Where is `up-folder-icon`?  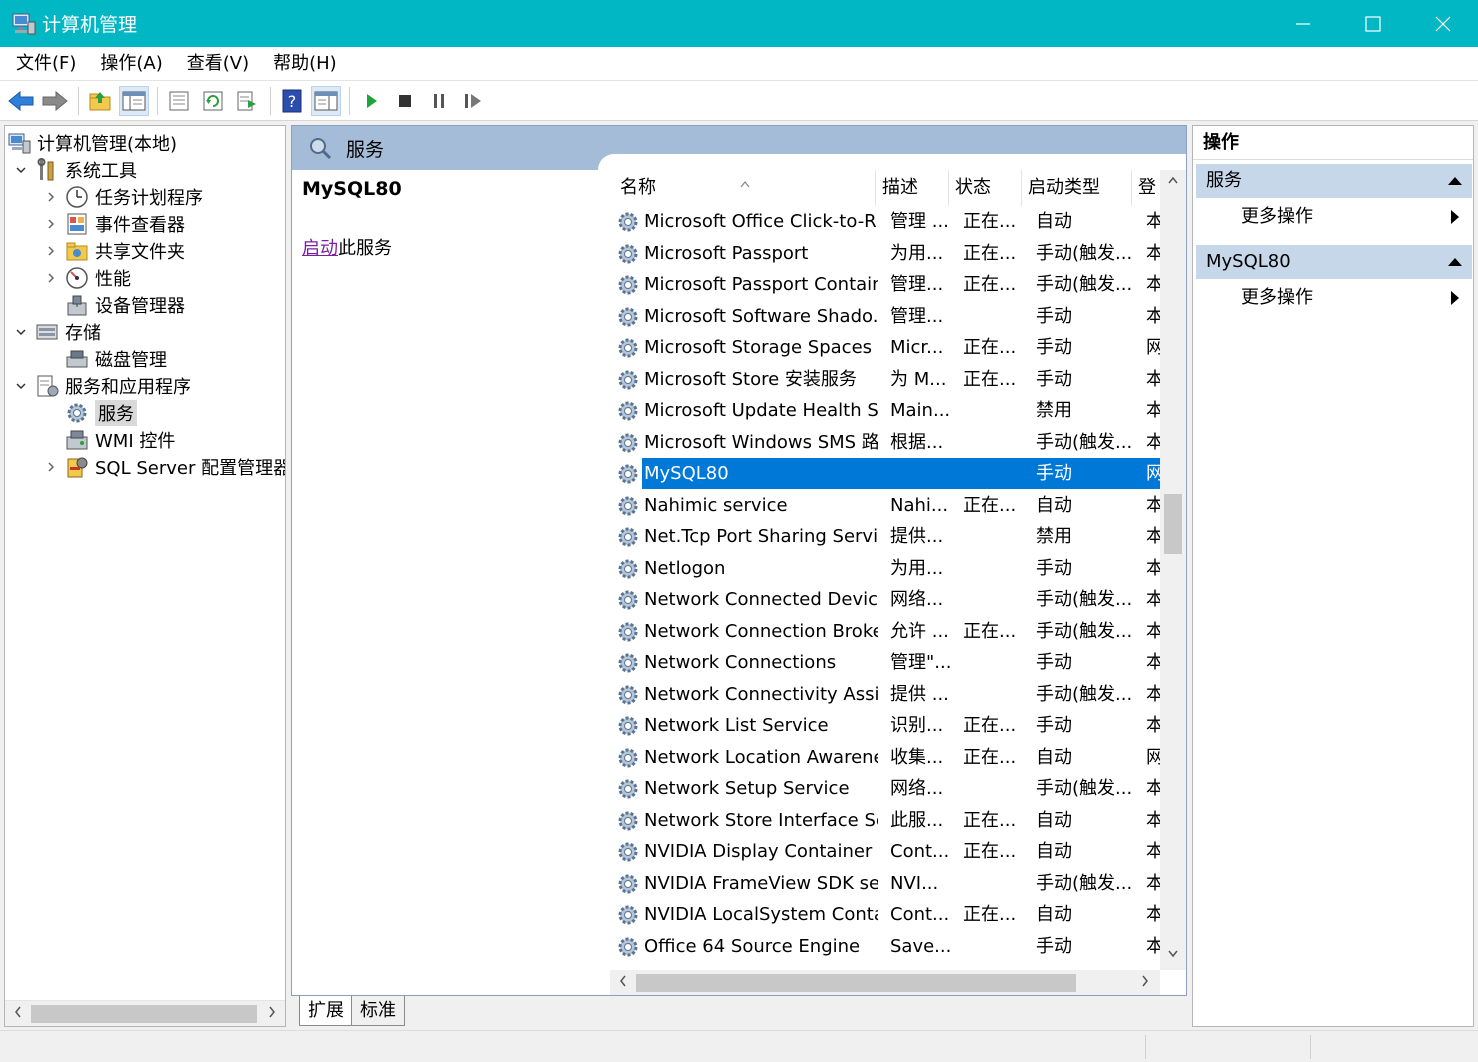
up-folder-icon is located at coordinates (100, 101).